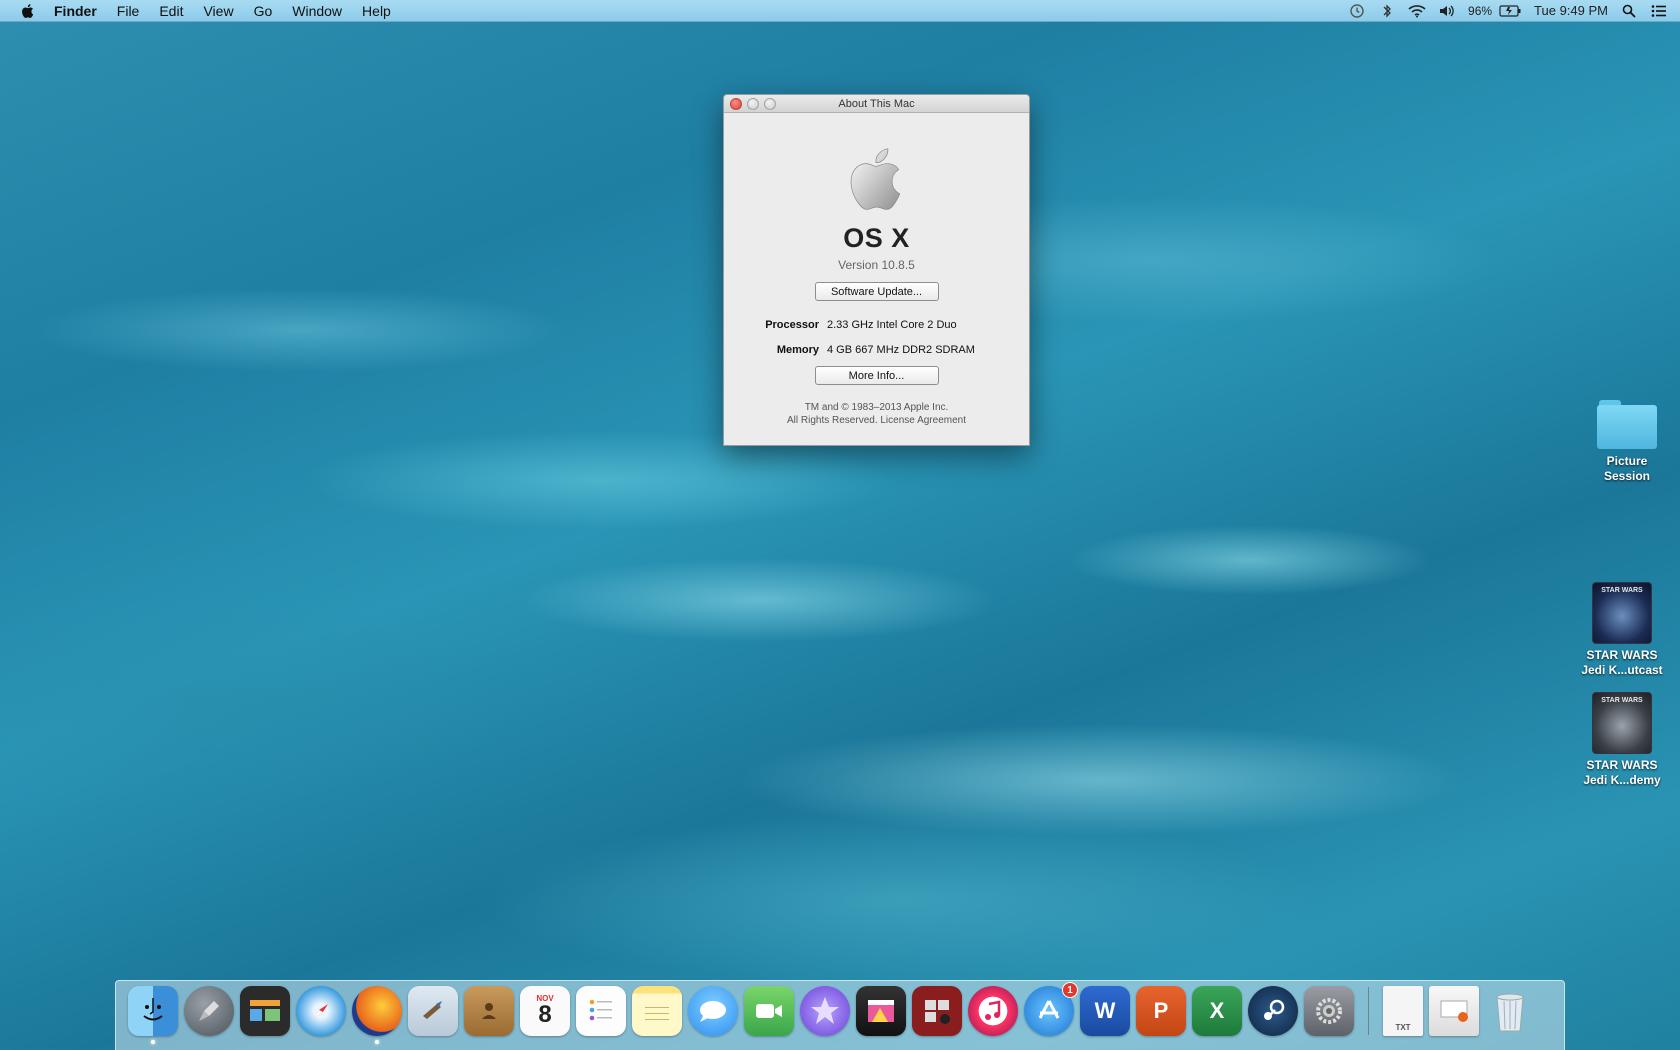  I want to click on time-machine-icon, so click(1357, 11).